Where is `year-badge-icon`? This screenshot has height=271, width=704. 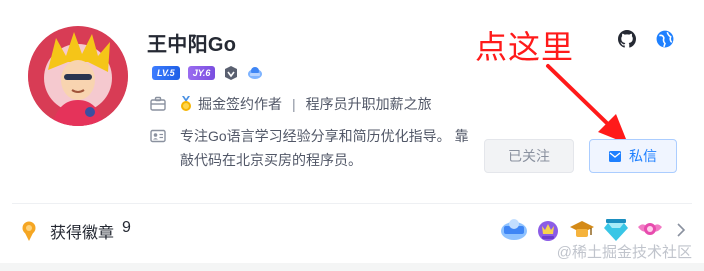 year-badge-icon is located at coordinates (514, 229).